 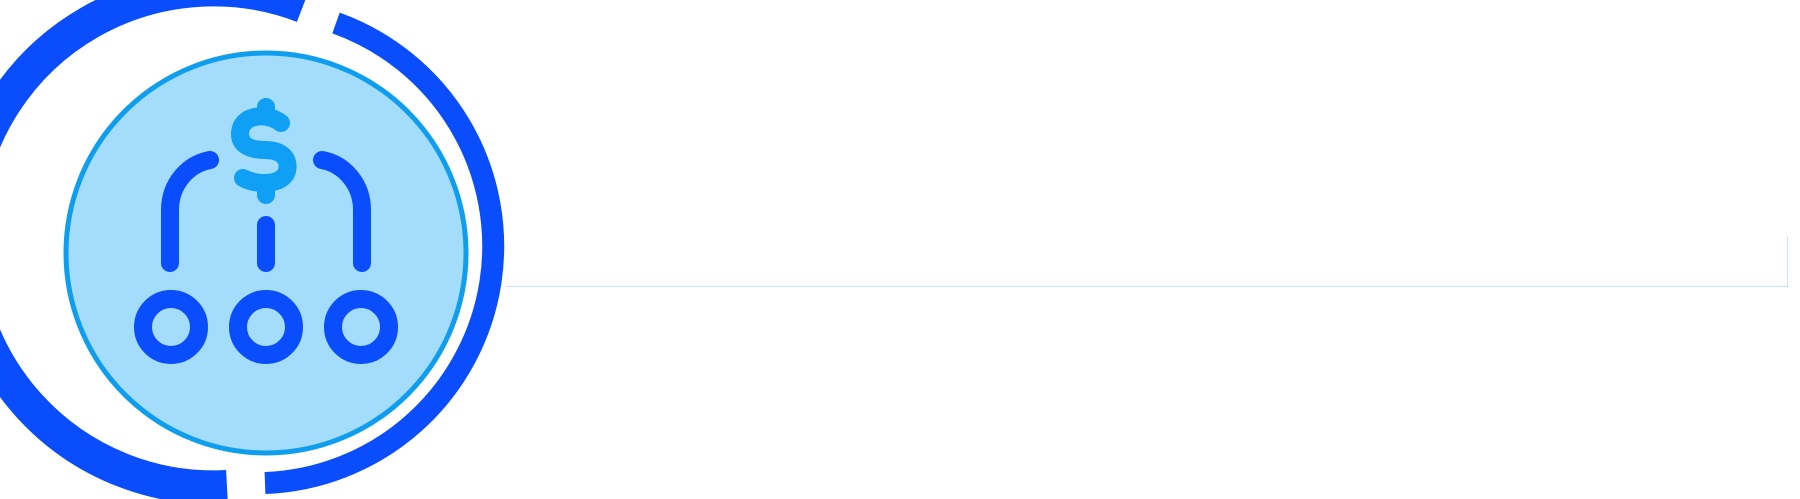 I want to click on dollar-sign-icon, so click(x=264, y=151).